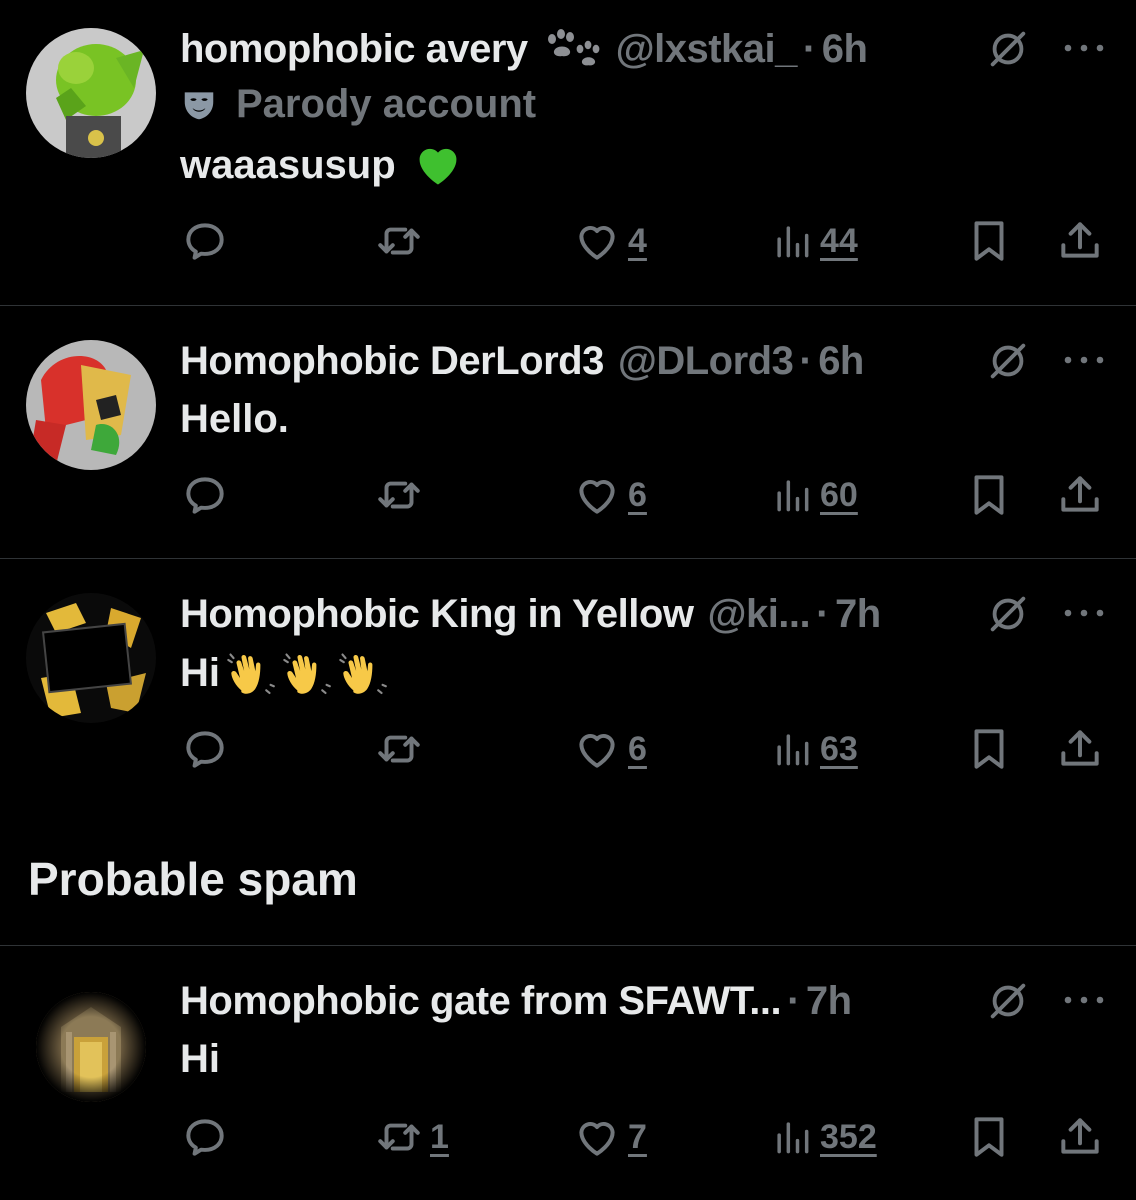 This screenshot has width=1136, height=1200. Describe the element at coordinates (609, 1137) in the screenshot. I see `like-button: 7` at that location.